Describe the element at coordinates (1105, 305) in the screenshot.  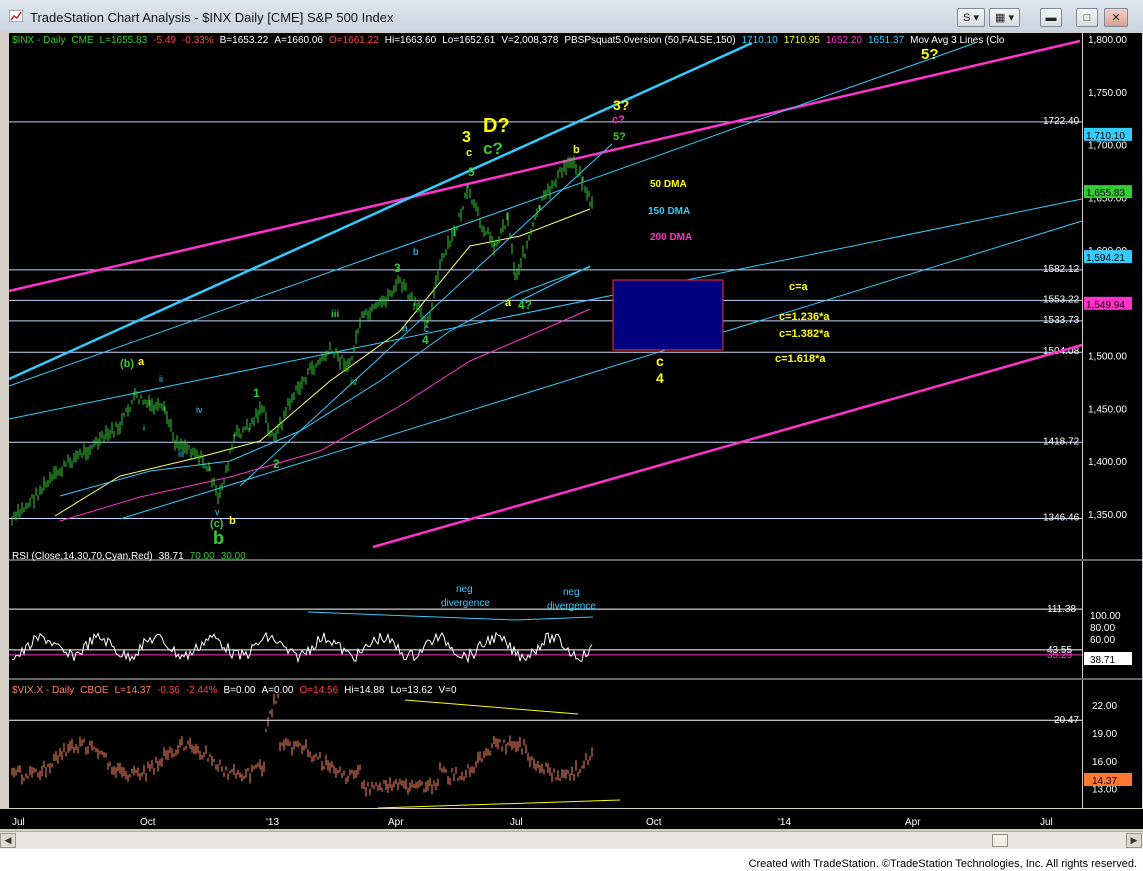
I see `price-badge-label: 1,549.94` at that location.